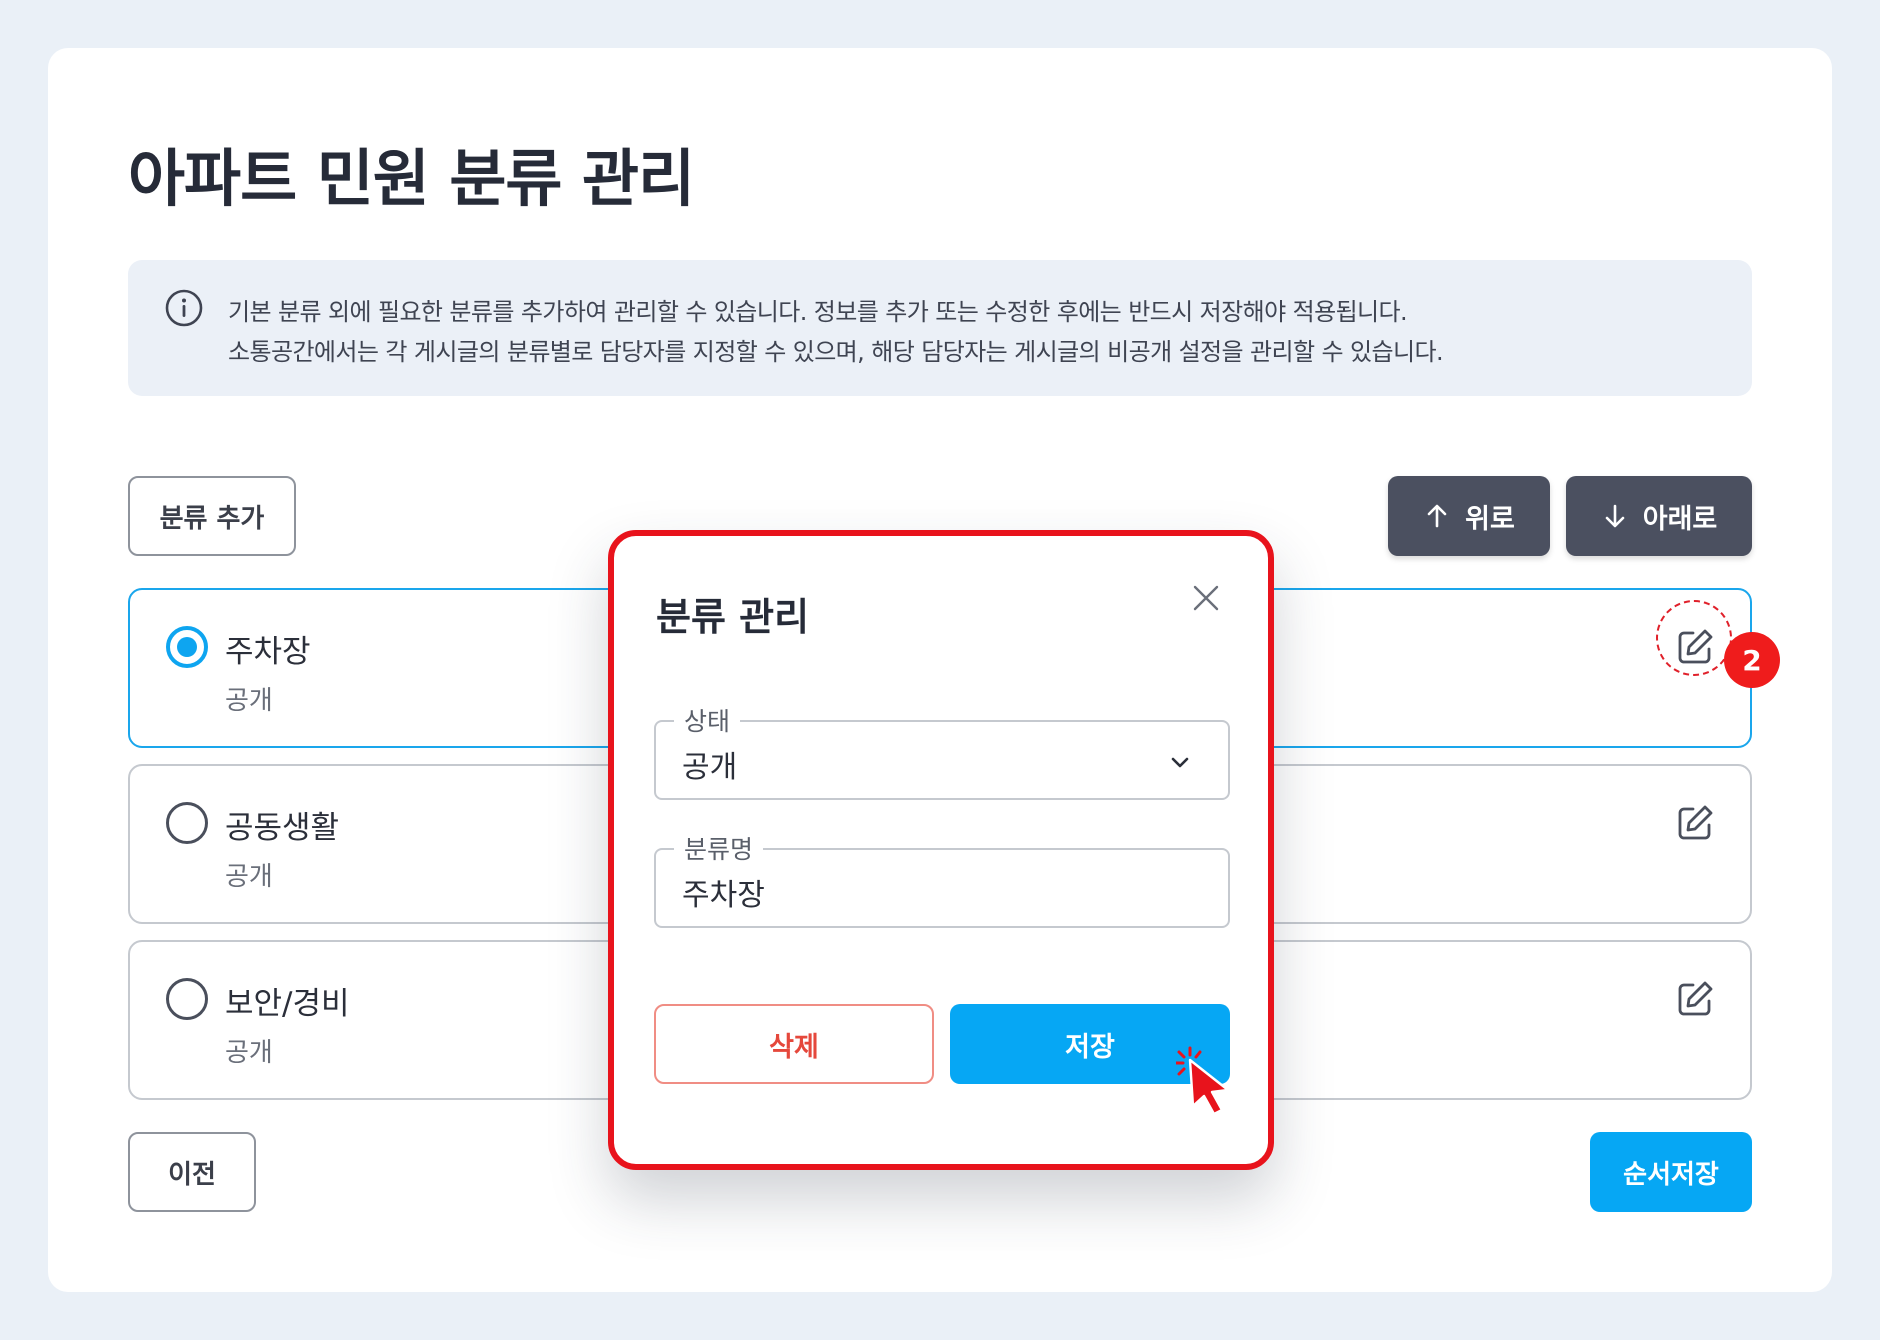 This screenshot has height=1340, width=1880. What do you see at coordinates (1180, 762) in the screenshot?
I see `chevron-down-icon` at bounding box center [1180, 762].